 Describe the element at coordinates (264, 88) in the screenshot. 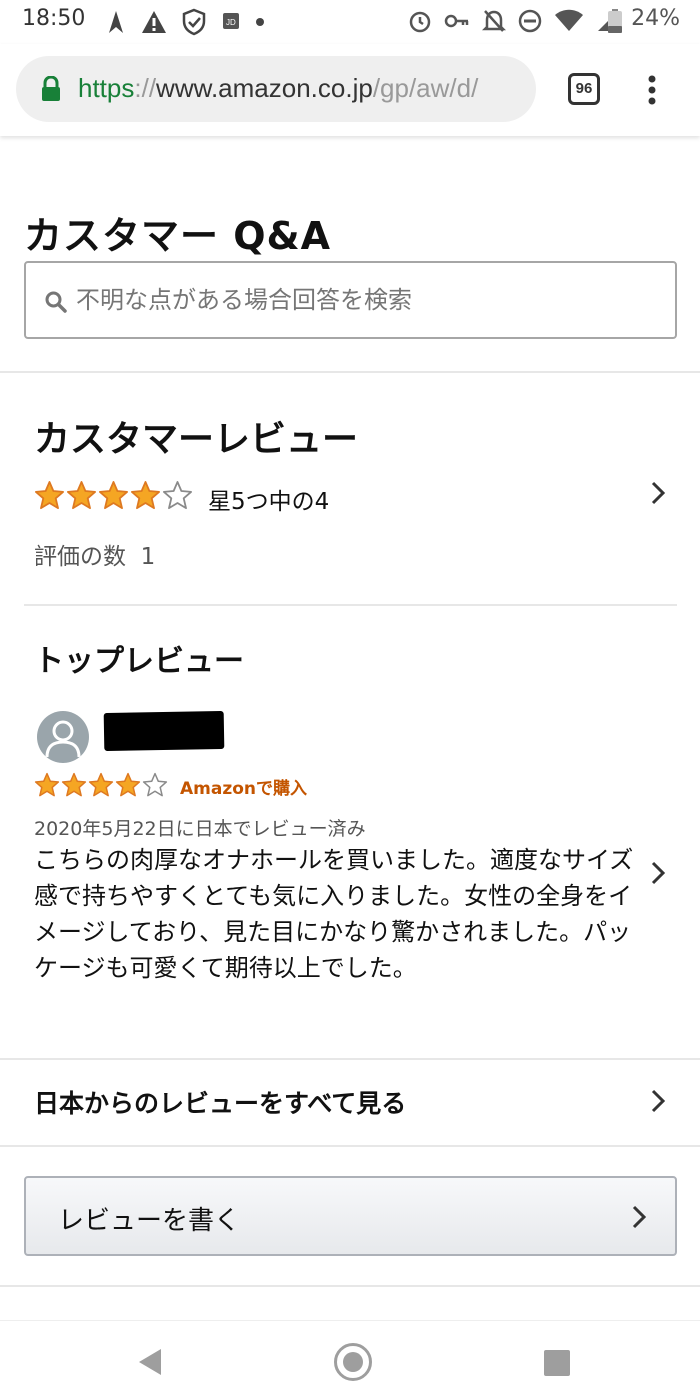

I see `url-host: www.amazon.co.jp` at that location.